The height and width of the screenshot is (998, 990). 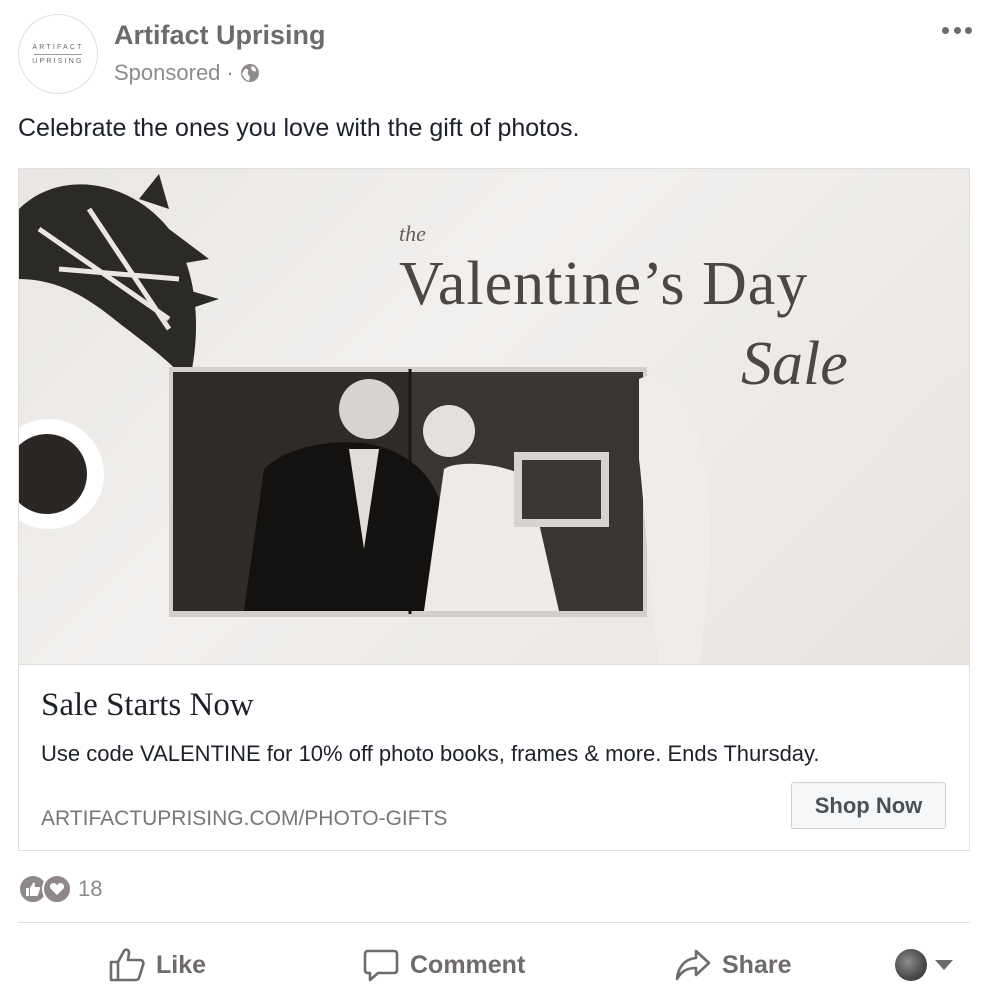 I want to click on avatar-logo-line2: UPRISING, so click(x=58, y=61).